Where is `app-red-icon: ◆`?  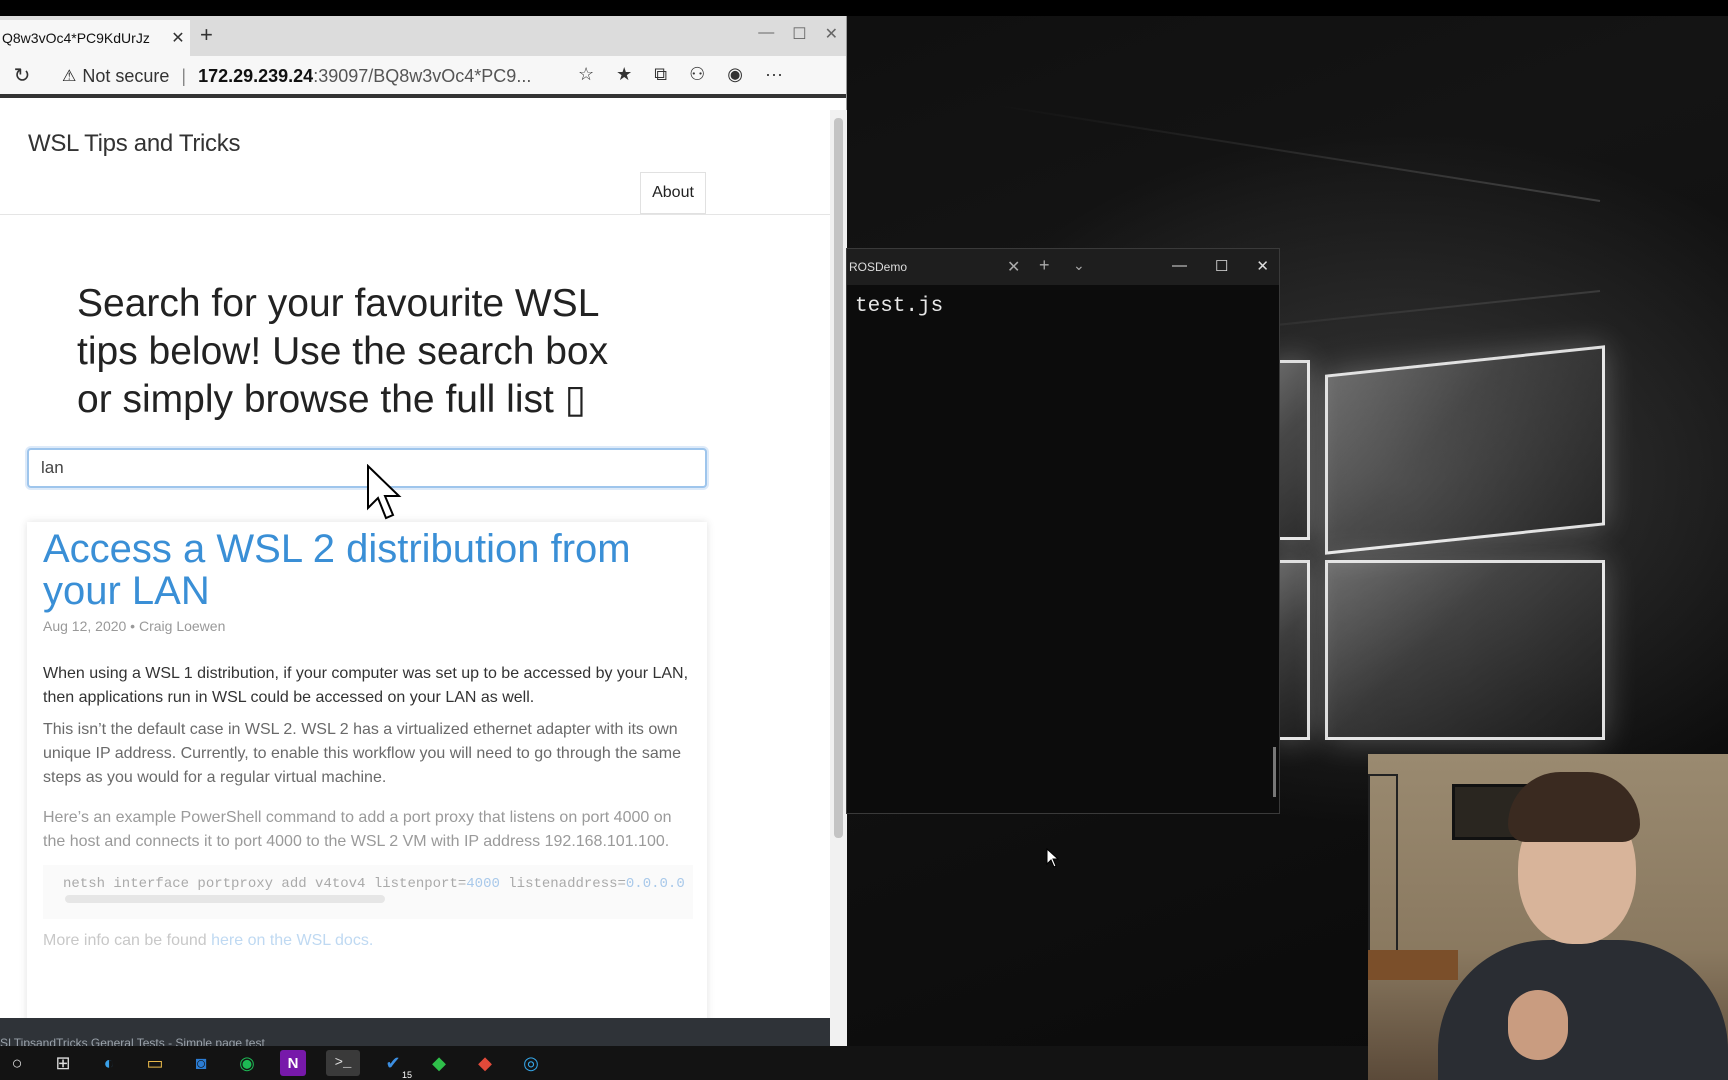 app-red-icon: ◆ is located at coordinates (485, 1063).